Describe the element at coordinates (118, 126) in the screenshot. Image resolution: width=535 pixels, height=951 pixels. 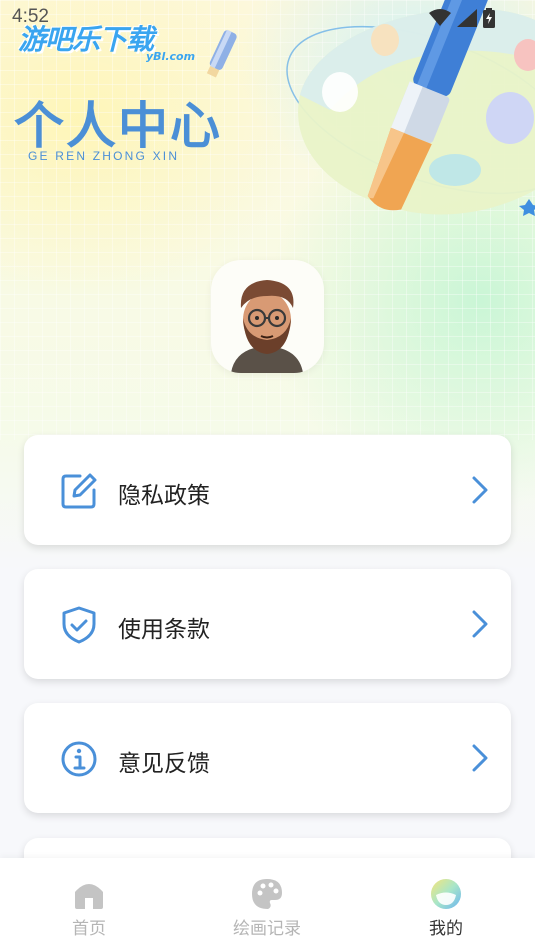
I see `page-title: 个人中心` at that location.